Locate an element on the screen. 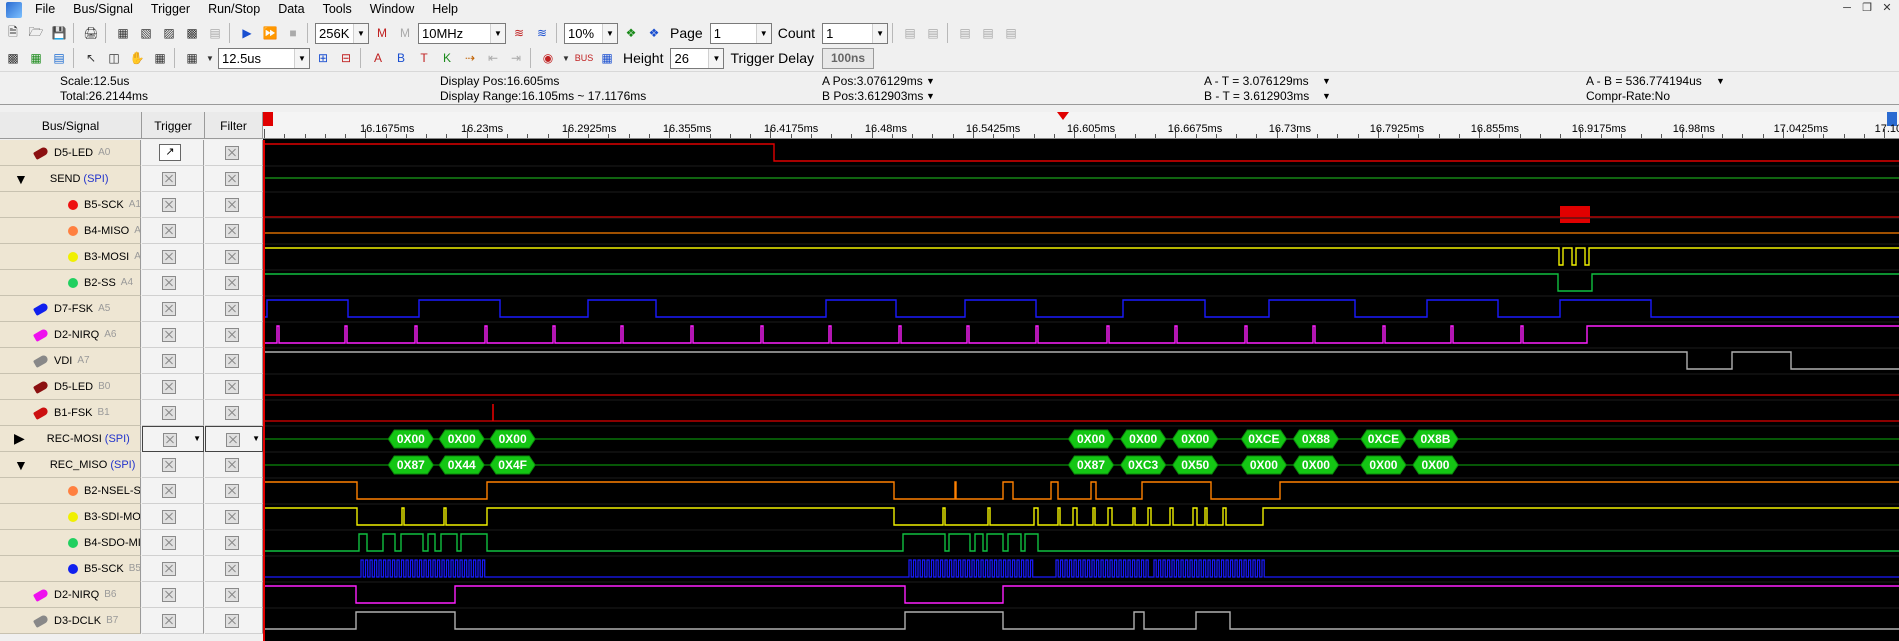 The height and width of the screenshot is (641, 1899). memory-plus-icon: M is located at coordinates (382, 33).